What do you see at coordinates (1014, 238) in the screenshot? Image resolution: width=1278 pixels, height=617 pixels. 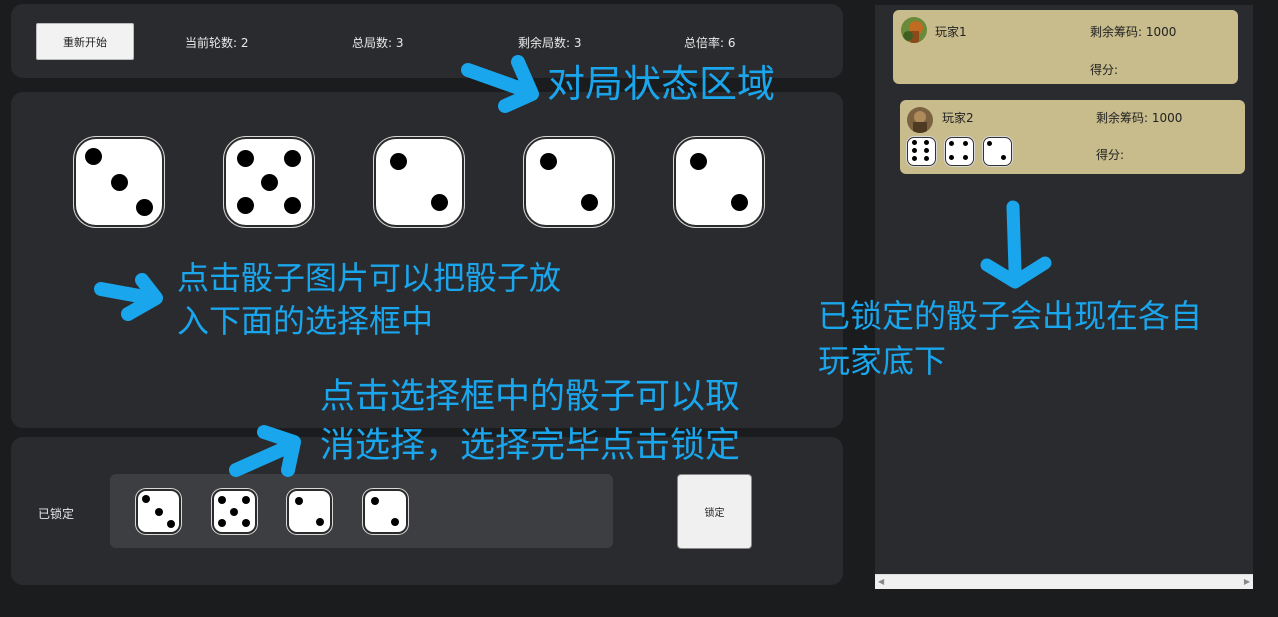 I see `arrow-icon` at bounding box center [1014, 238].